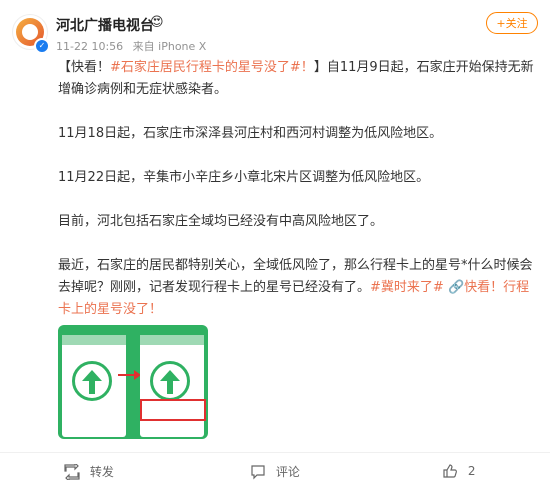 The image size is (550, 489). Describe the element at coordinates (173, 410) in the screenshot. I see `highlight-box` at that location.